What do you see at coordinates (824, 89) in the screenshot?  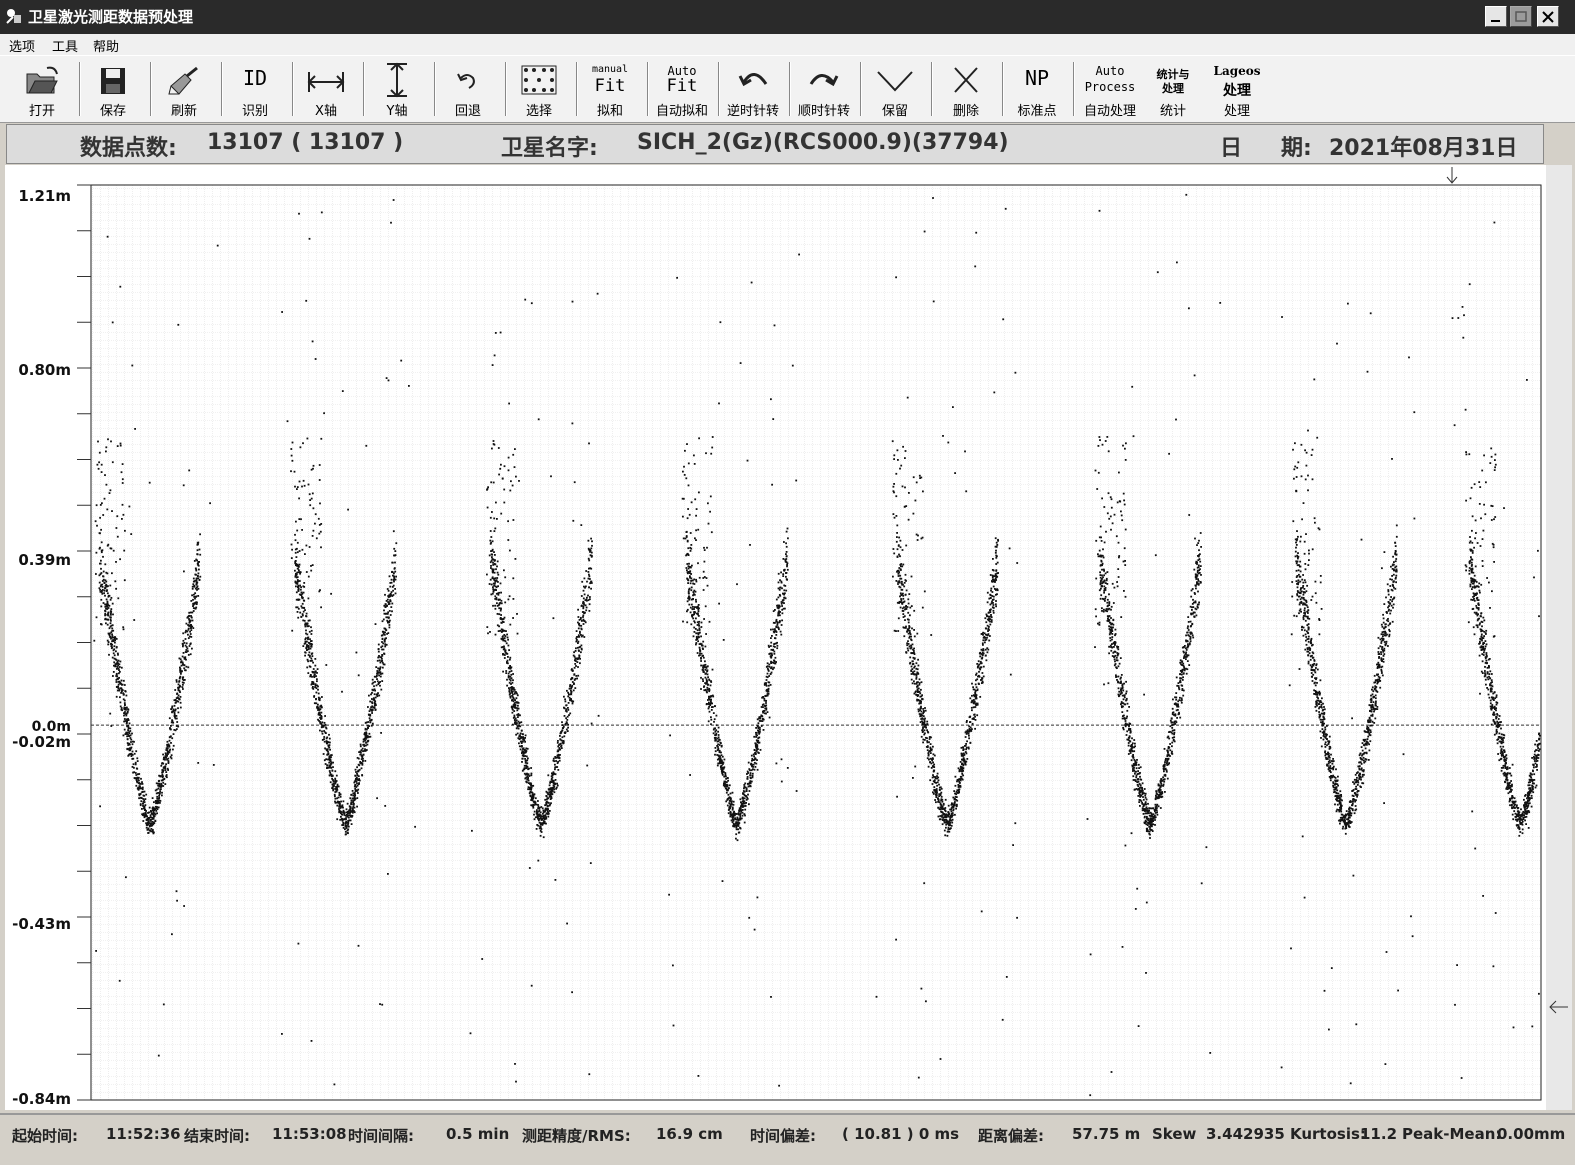 I see `rotate-cw-button: 顺时针转` at bounding box center [824, 89].